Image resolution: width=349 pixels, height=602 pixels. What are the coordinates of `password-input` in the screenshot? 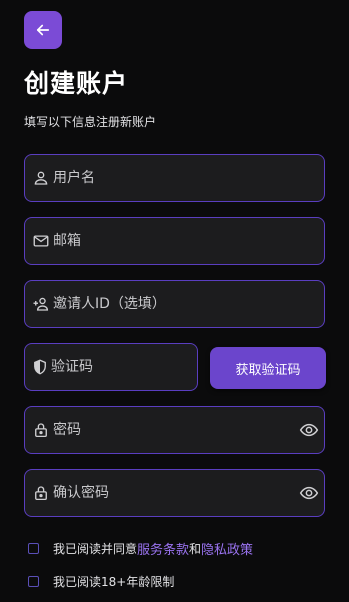 It's located at (175, 430).